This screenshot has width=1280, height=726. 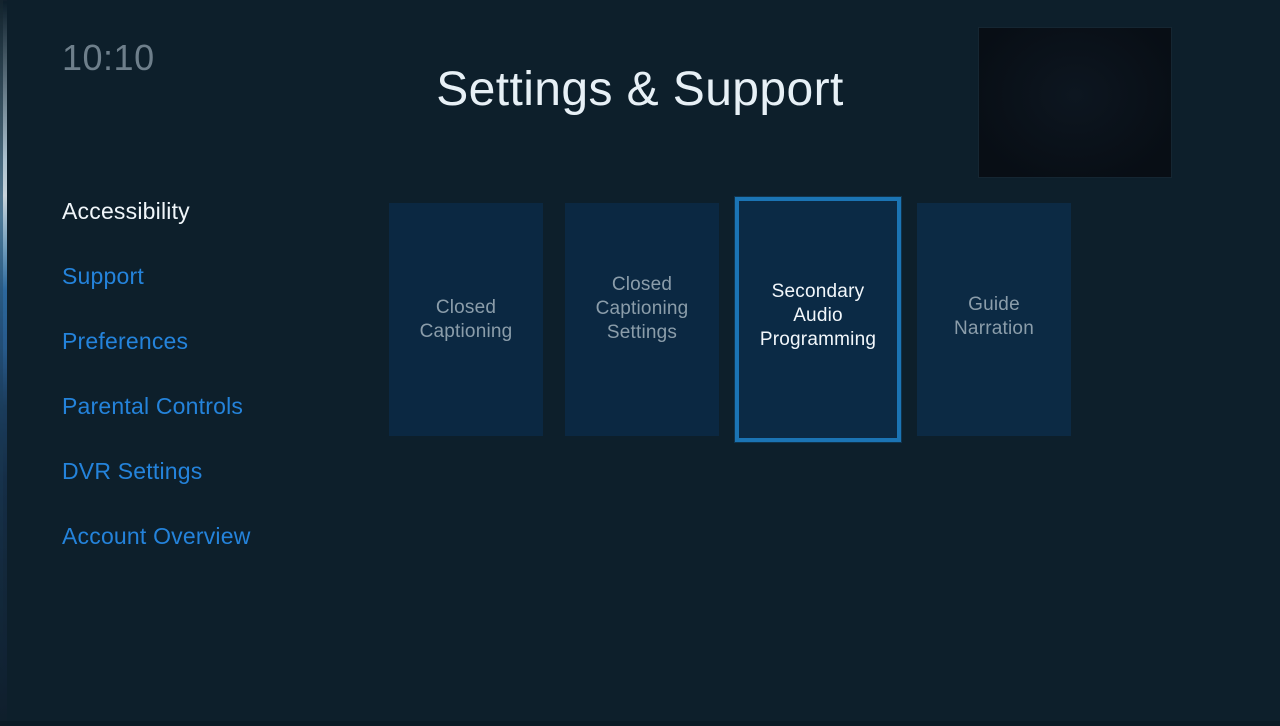 What do you see at coordinates (994, 316) in the screenshot?
I see `tile-label: Guide Narration` at bounding box center [994, 316].